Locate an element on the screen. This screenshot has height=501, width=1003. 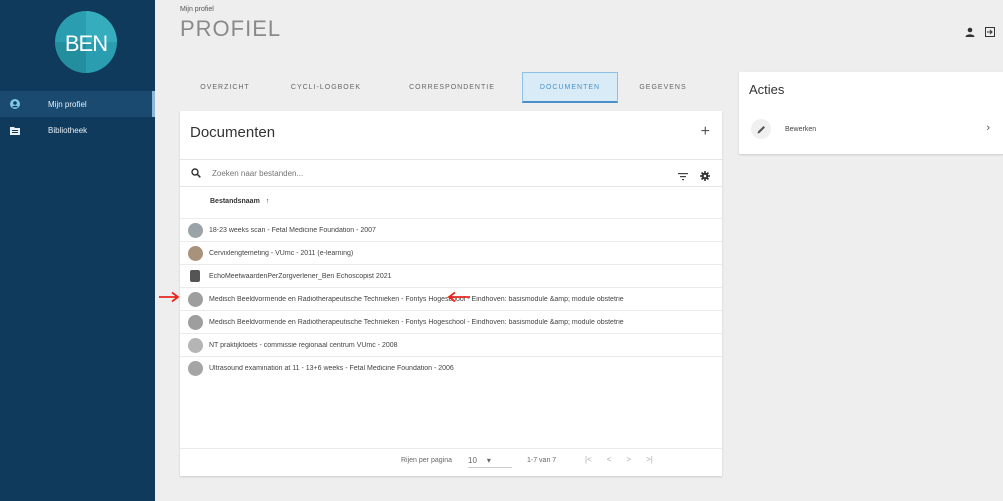
tab-correspondentie: CORRESPONDENTIE is located at coordinates (452, 87).